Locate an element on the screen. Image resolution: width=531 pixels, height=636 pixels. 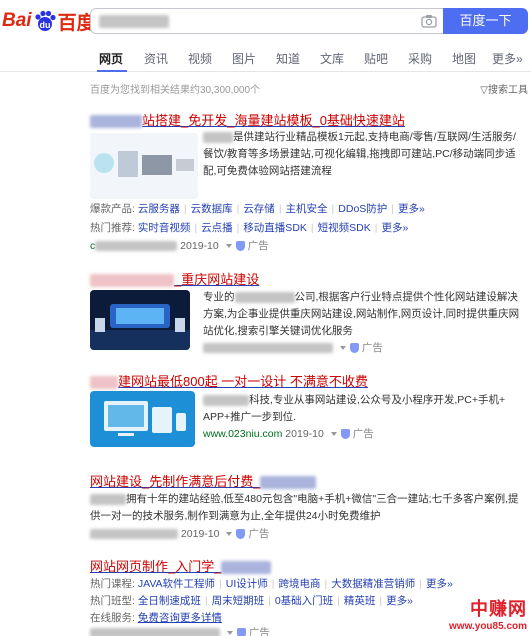
classes-label: 热门班型: is located at coordinates (112, 601).